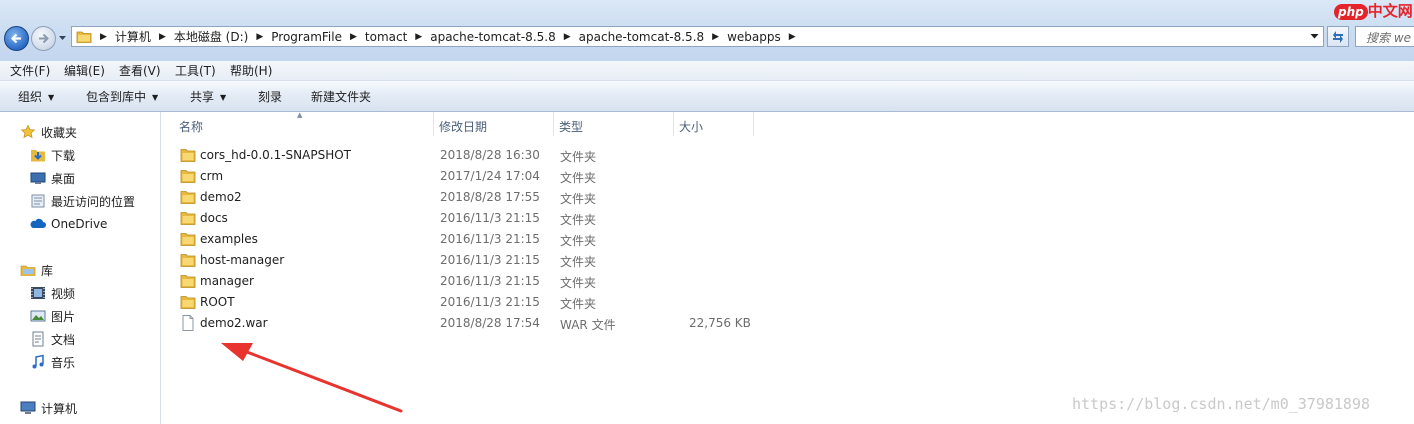  What do you see at coordinates (306, 37) in the screenshot?
I see `breadcrumb-programfile: ProgramFile` at bounding box center [306, 37].